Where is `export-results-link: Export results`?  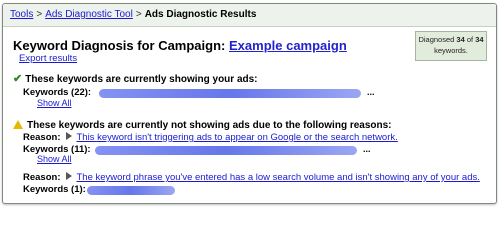 export-results-link: Export results is located at coordinates (48, 58).